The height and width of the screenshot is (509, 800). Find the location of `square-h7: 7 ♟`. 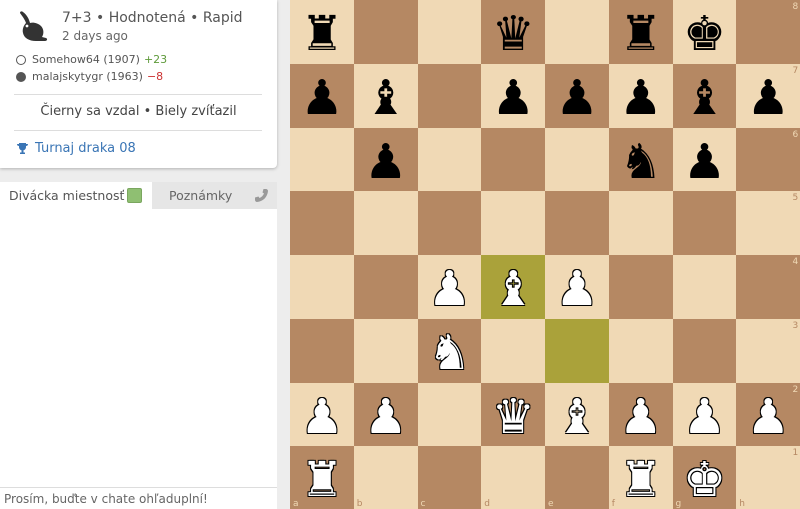

square-h7: 7 ♟ is located at coordinates (768, 95).